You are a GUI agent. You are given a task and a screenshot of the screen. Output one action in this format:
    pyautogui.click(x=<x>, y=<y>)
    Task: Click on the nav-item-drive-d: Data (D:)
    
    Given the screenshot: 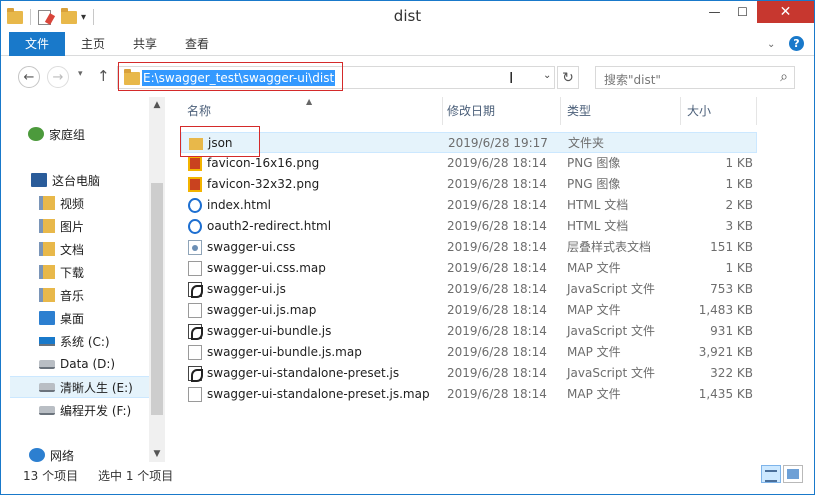 What is the action you would take?
    pyautogui.click(x=75, y=364)
    